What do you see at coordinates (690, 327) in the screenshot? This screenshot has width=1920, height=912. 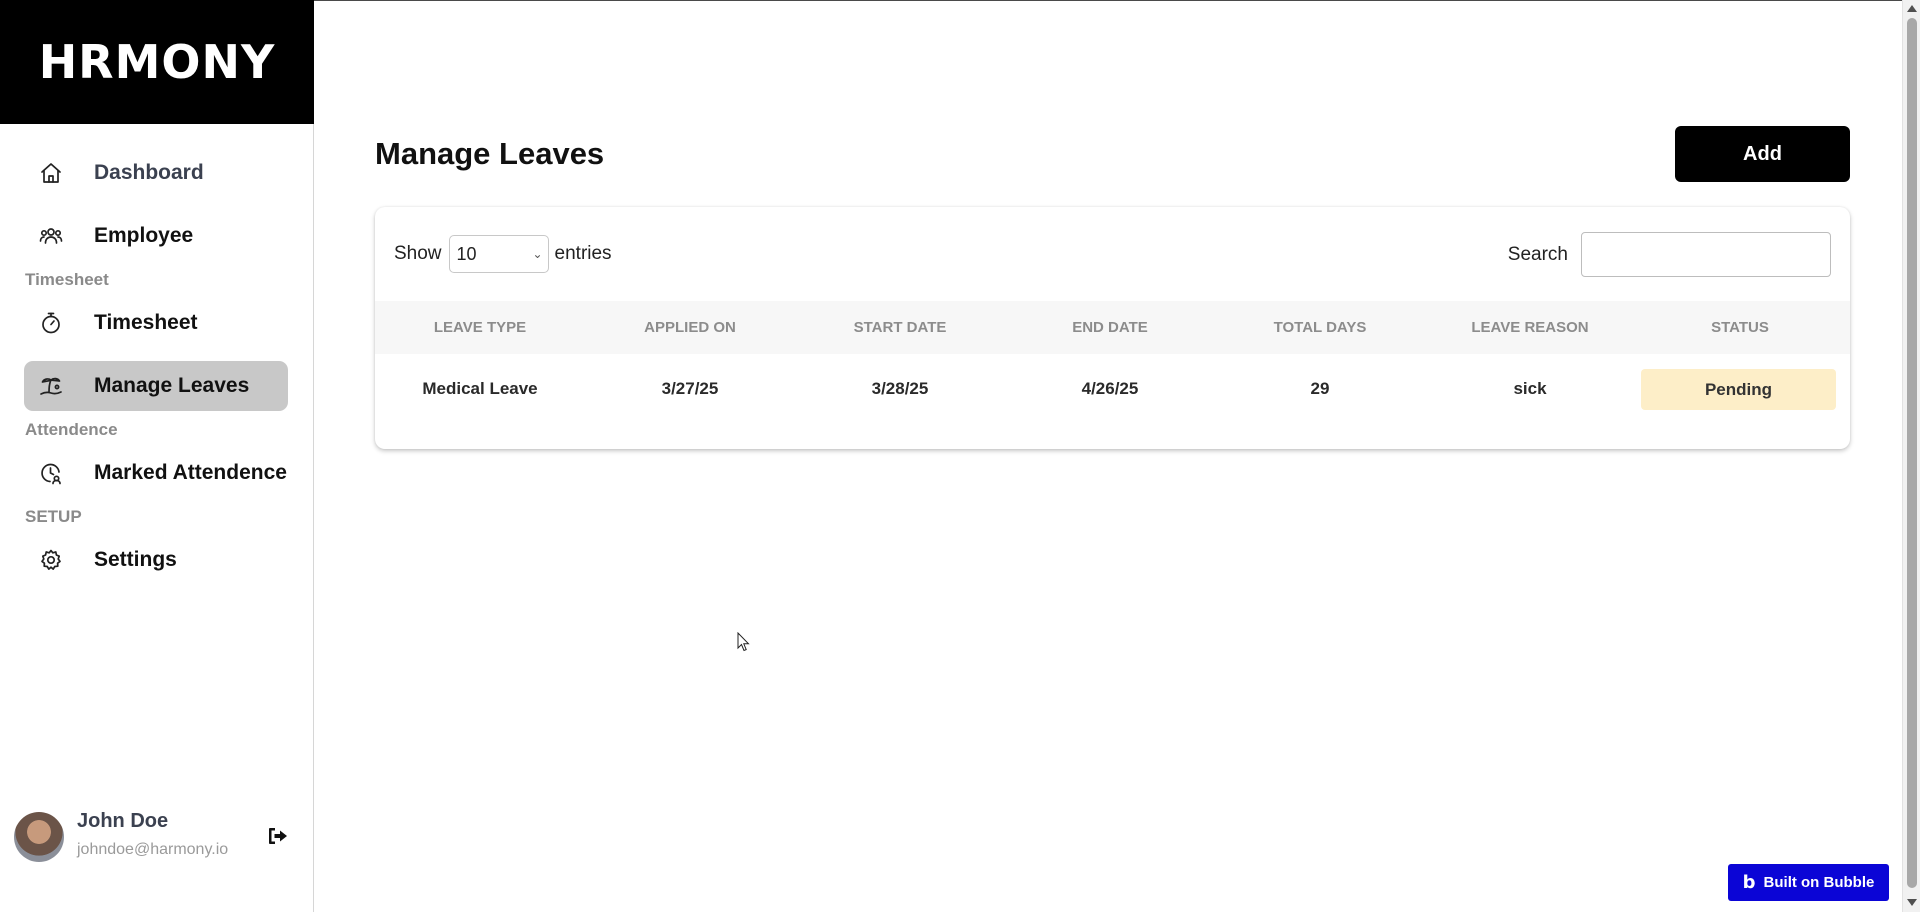 I see `column-header-applied-on: APPLIED ON` at bounding box center [690, 327].